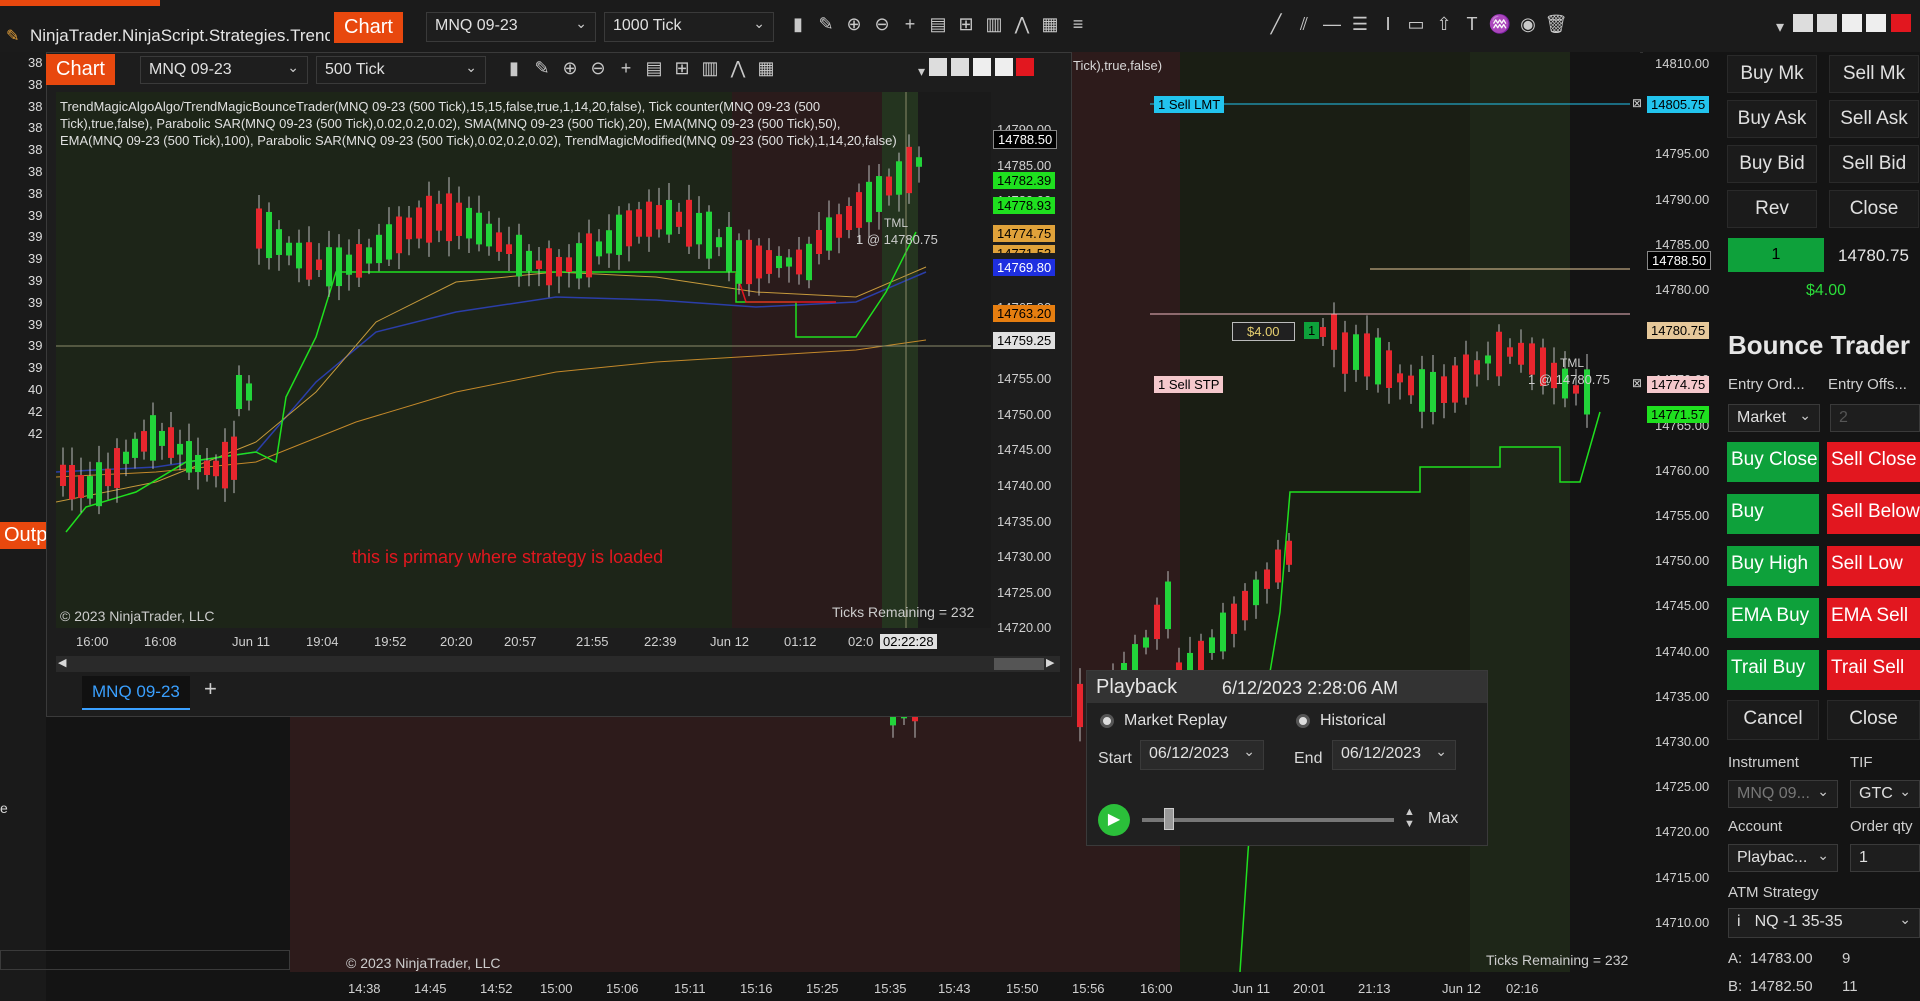  What do you see at coordinates (558, 664) in the screenshot?
I see `front-hscroll: ◀ ▶` at bounding box center [558, 664].